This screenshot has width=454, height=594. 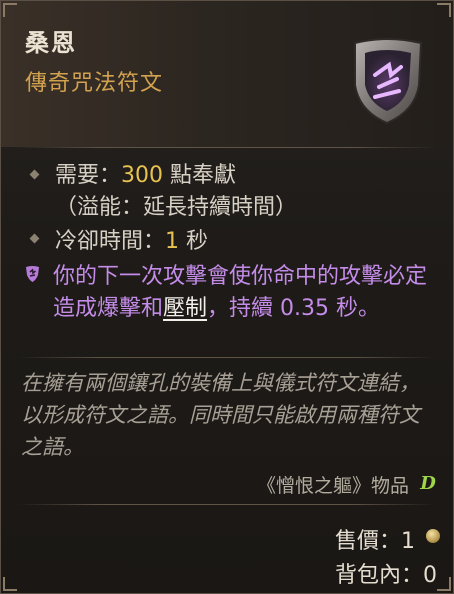 What do you see at coordinates (88, 175) in the screenshot?
I see `requirement-label: 需要：` at bounding box center [88, 175].